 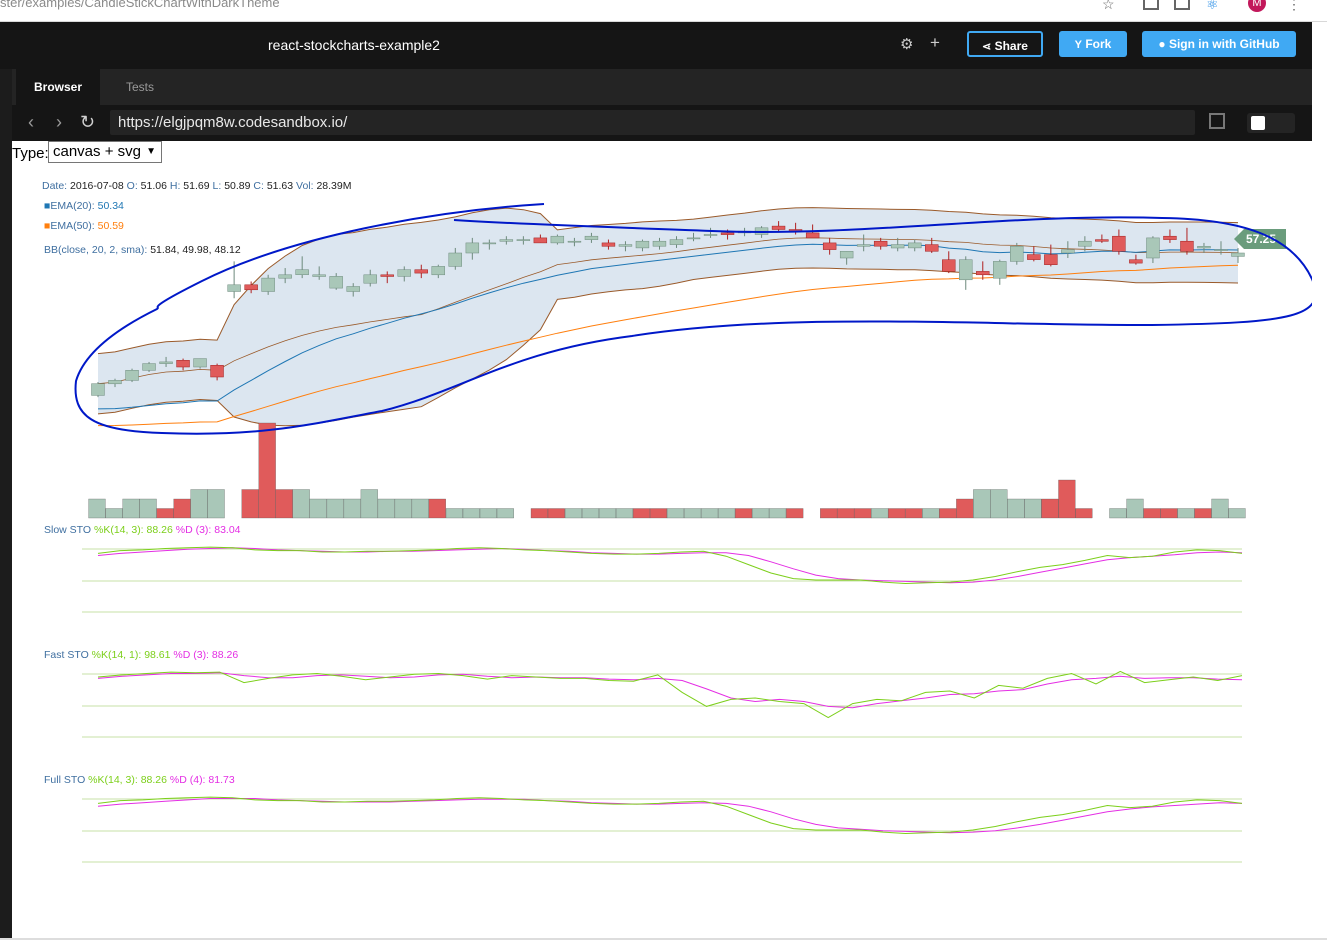 What do you see at coordinates (652, 122) in the screenshot?
I see `preview-url-input: https://elgjpqm8w.codesandbox.io/` at bounding box center [652, 122].